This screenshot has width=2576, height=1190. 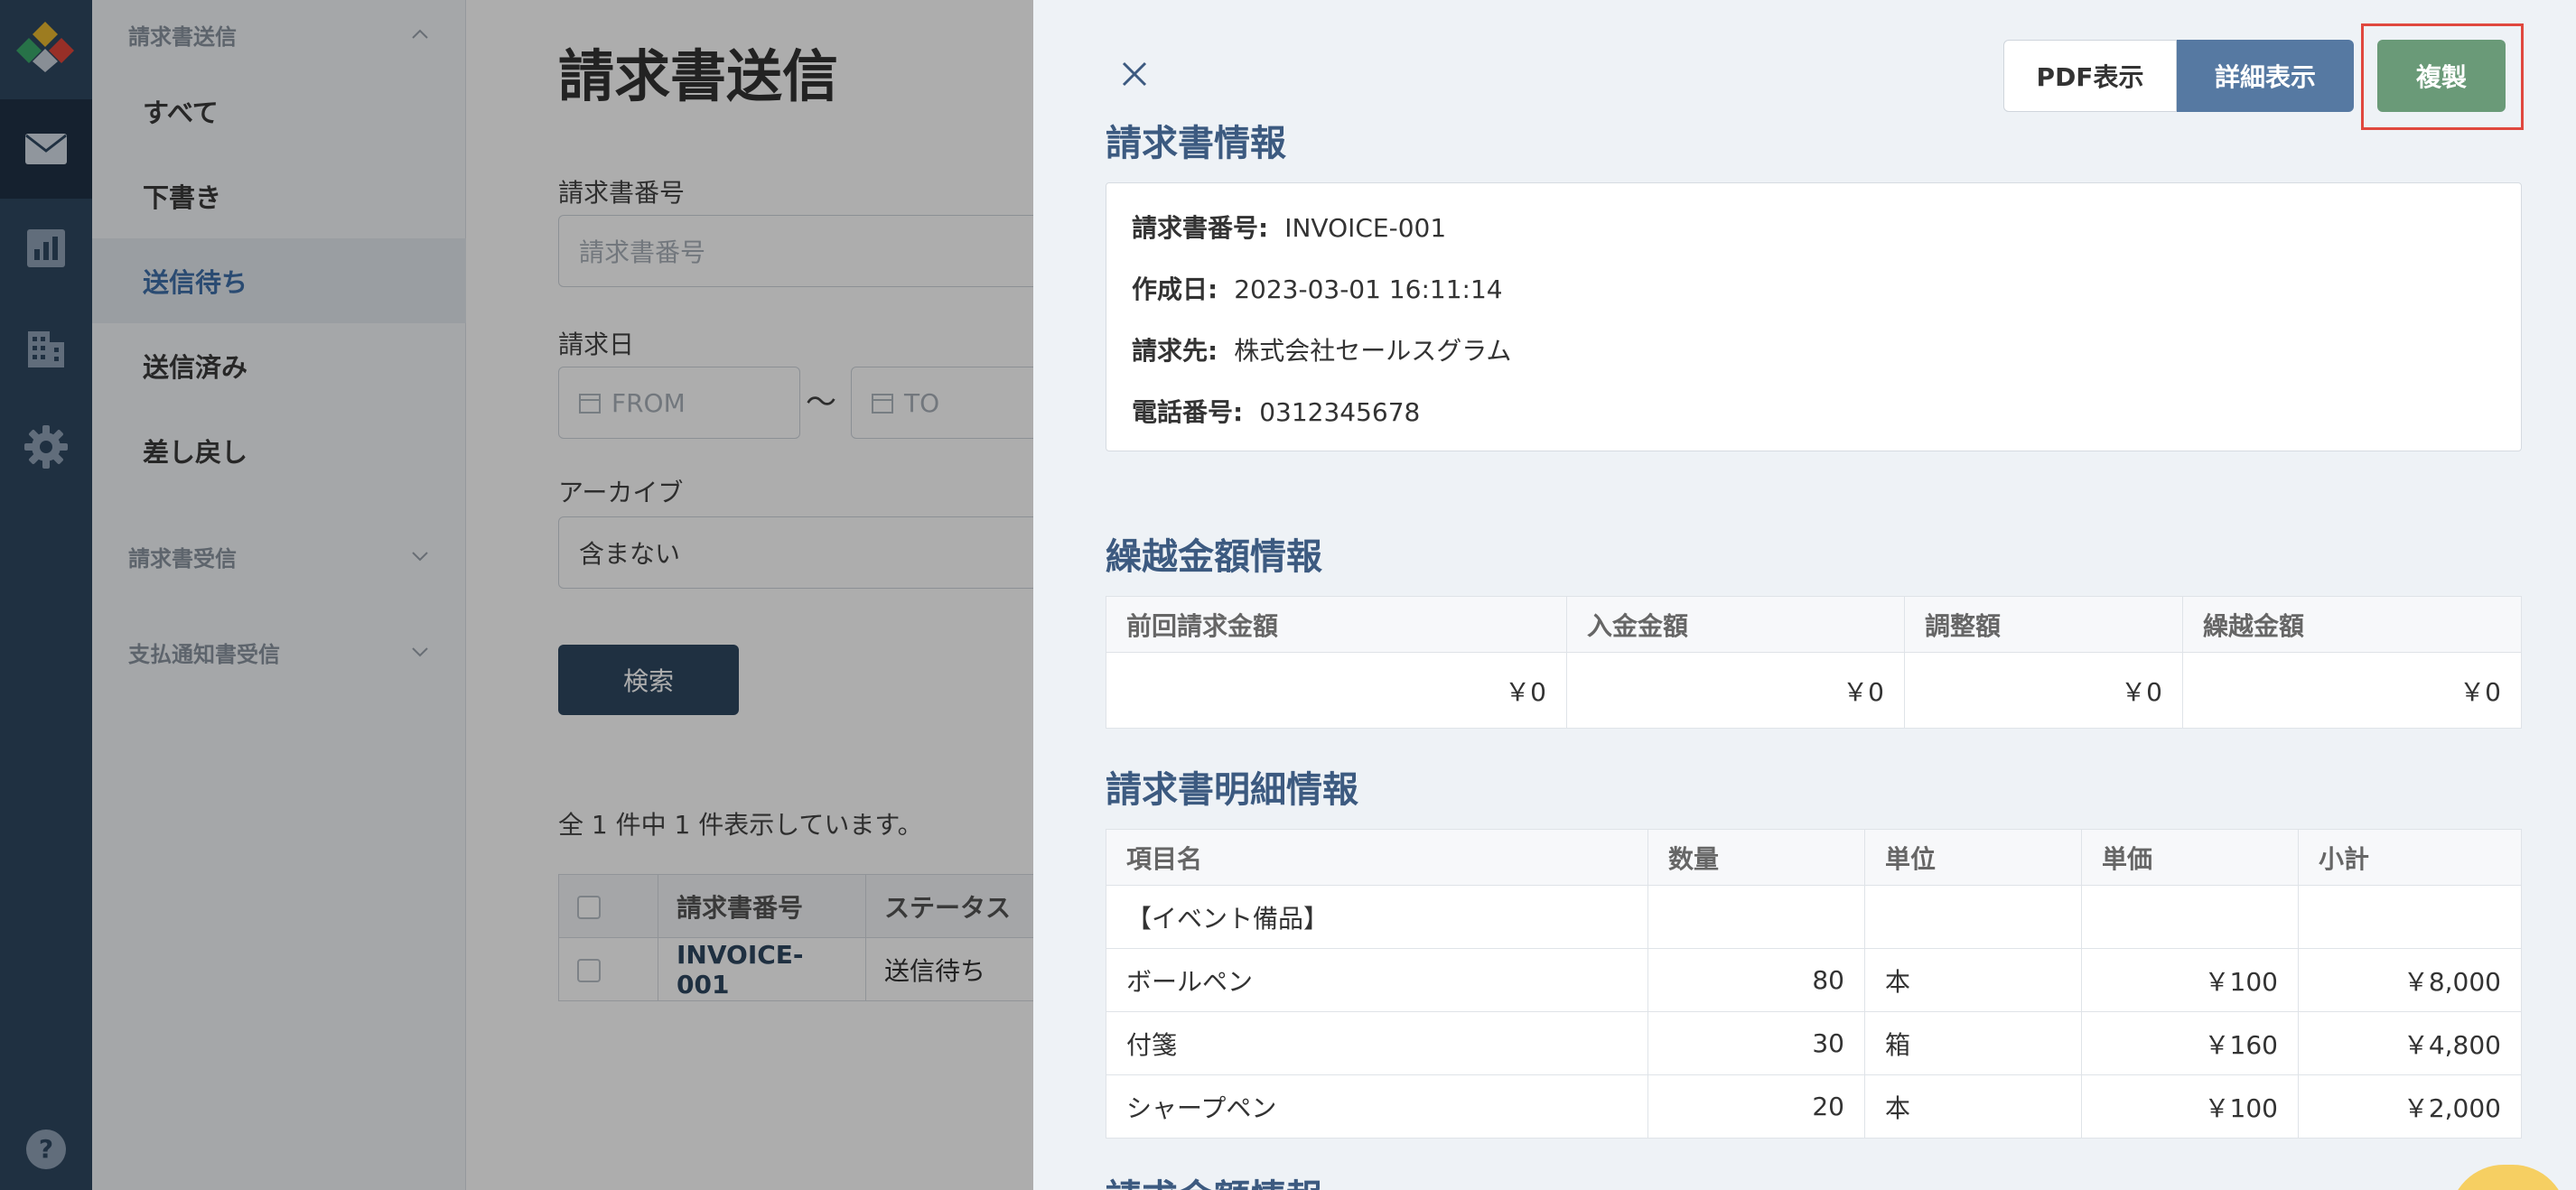 I want to click on info-value: INVOICE-001, so click(x=1365, y=228).